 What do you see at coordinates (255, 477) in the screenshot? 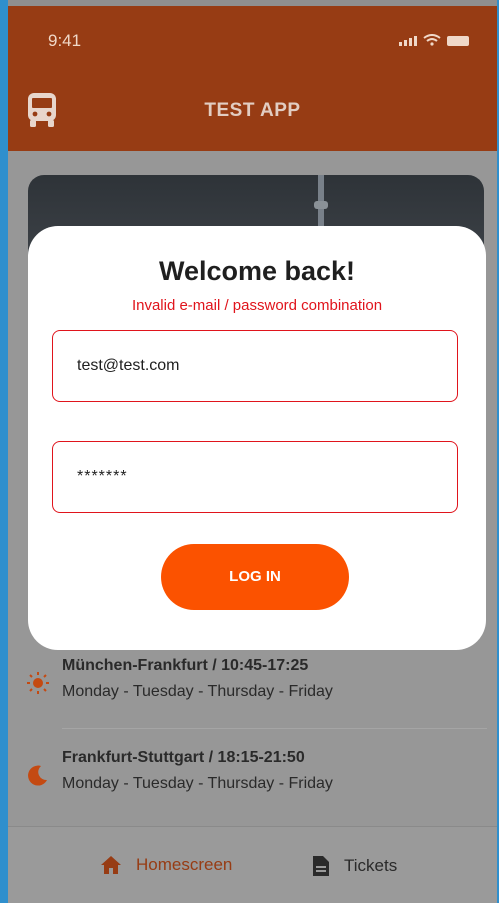
I see `password-field: *******` at bounding box center [255, 477].